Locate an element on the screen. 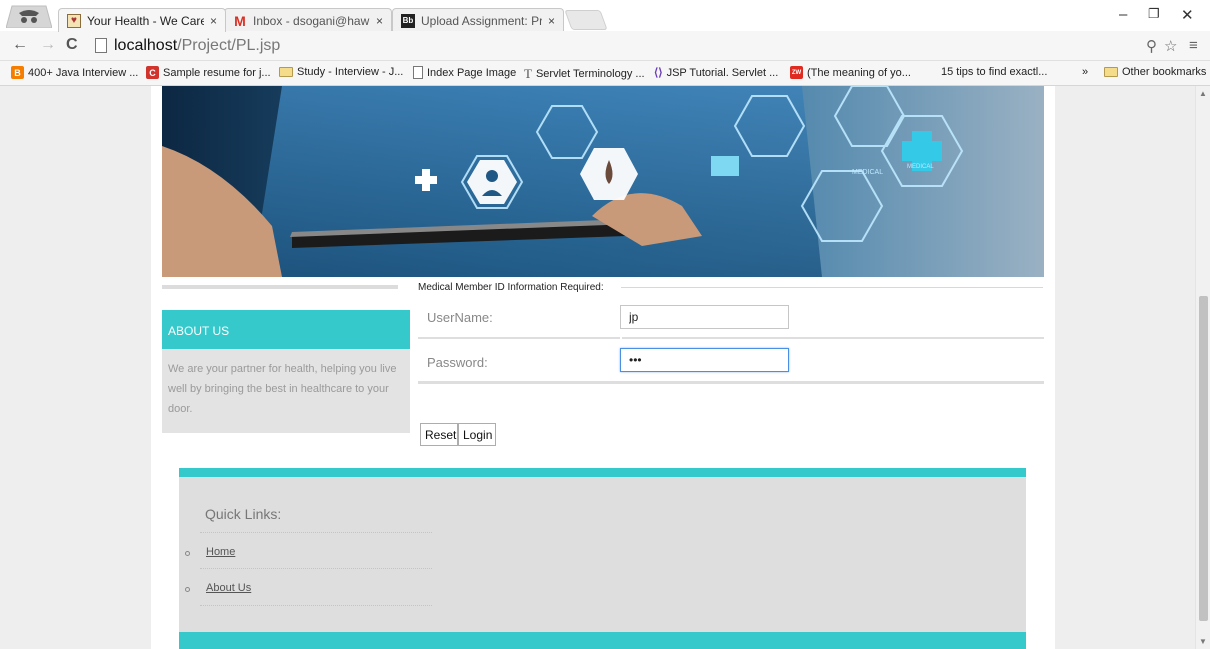  new-tab-button is located at coordinates (586, 20).